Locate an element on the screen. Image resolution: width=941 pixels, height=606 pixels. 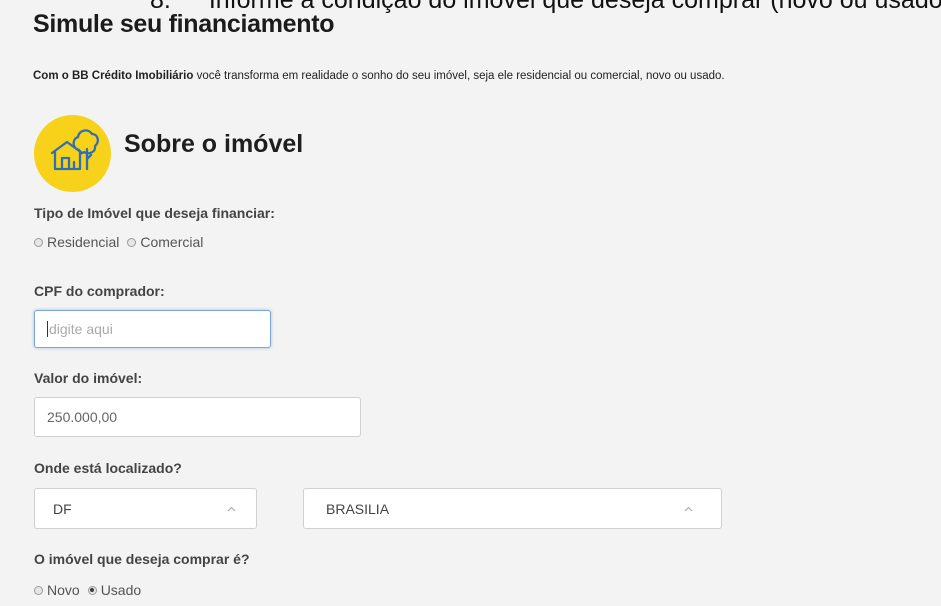
property-type-label: Tipo de Imóvel que deseja financiar: is located at coordinates (154, 213).